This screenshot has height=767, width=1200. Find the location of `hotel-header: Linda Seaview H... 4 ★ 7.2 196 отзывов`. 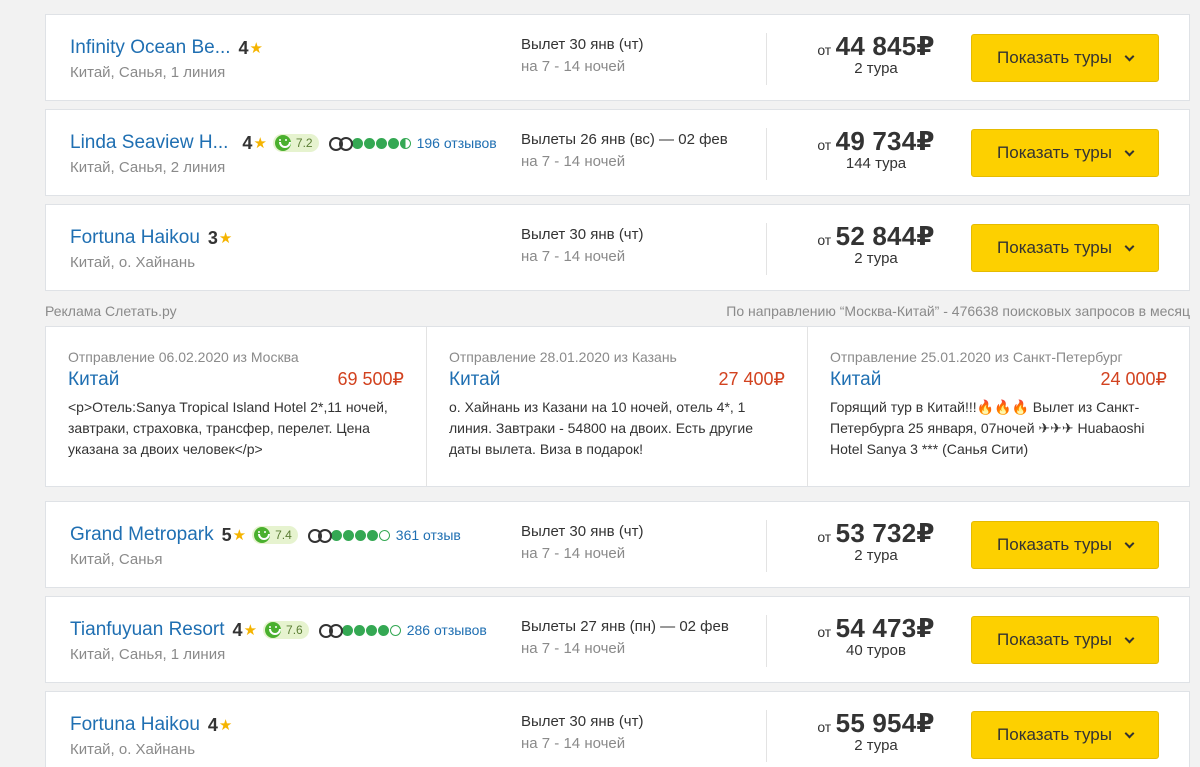

hotel-header: Linda Seaview H... 4 ★ 7.2 196 отзывов is located at coordinates (283, 143).